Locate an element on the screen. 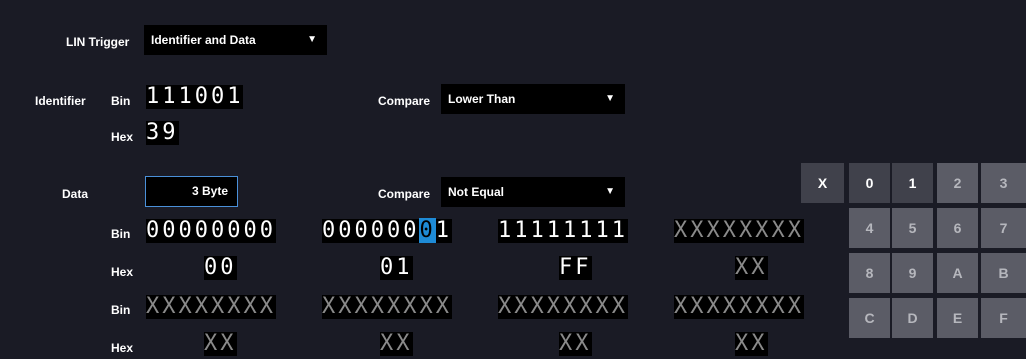  data-compare-dropdown: Not Equal ▼ is located at coordinates (533, 192).